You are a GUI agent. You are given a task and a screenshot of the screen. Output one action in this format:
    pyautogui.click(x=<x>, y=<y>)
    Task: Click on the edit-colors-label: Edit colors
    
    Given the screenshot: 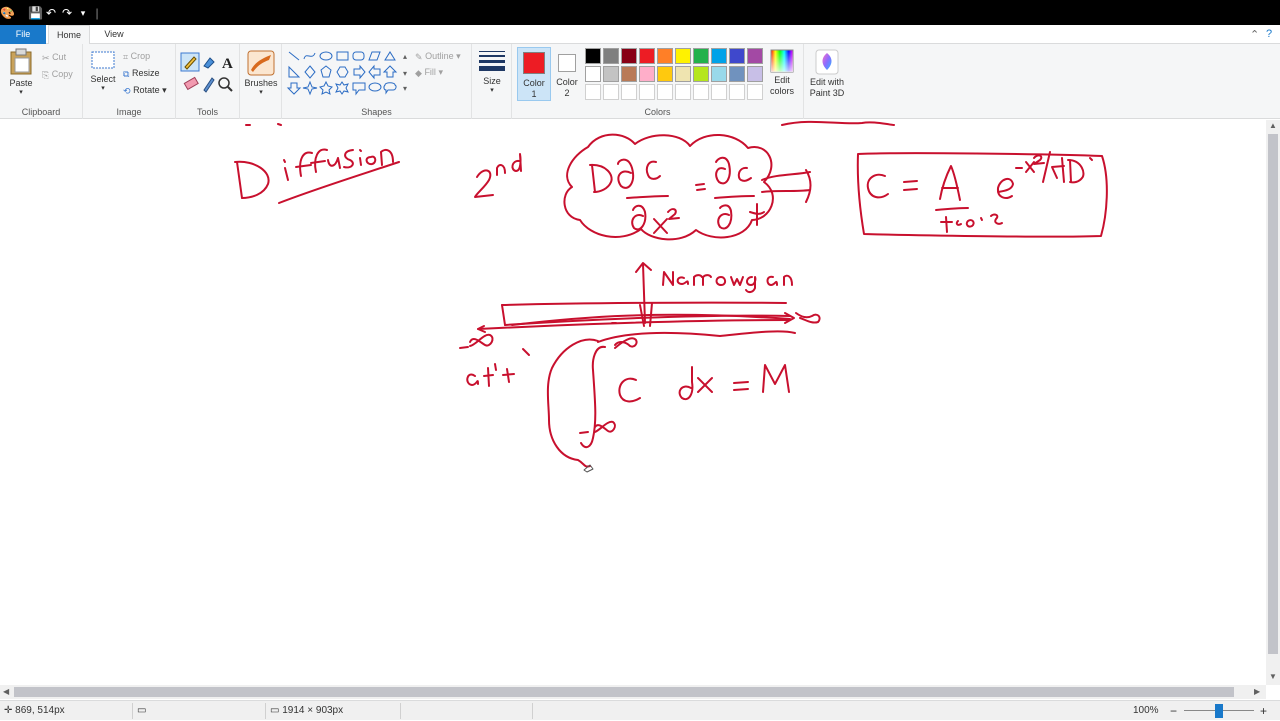 What is the action you would take?
    pyautogui.click(x=781, y=85)
    